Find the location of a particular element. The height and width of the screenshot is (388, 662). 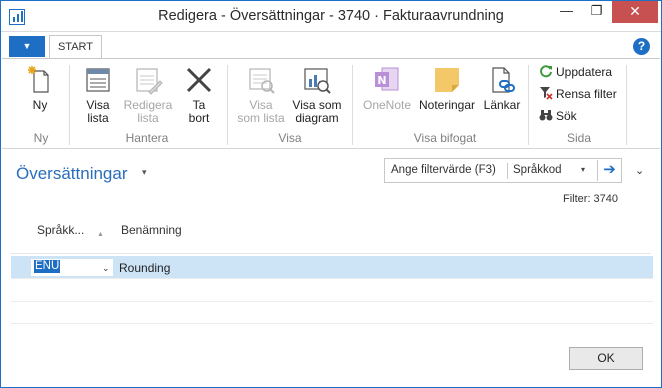

show-as-list-icon is located at coordinates (261, 80).